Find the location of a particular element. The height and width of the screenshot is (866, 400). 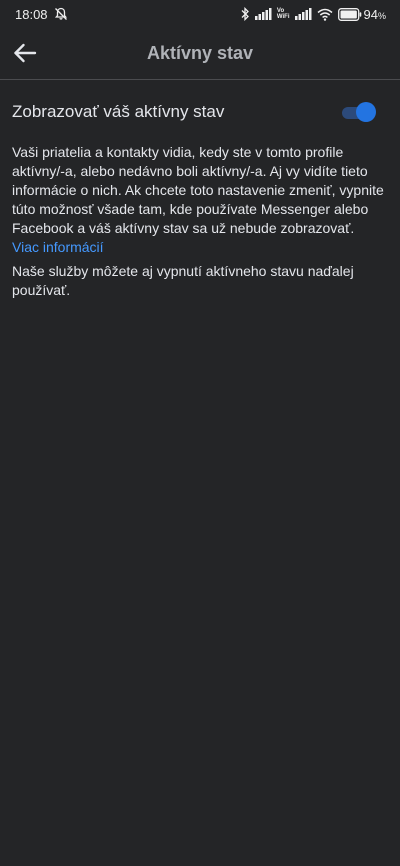

vowifi-label-bottom: WiFi is located at coordinates (283, 17).